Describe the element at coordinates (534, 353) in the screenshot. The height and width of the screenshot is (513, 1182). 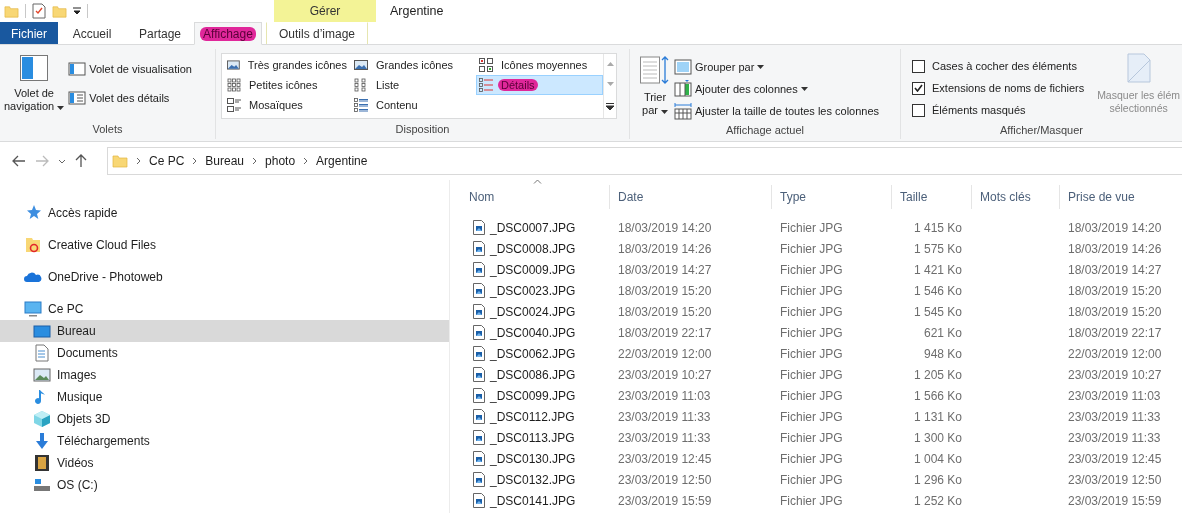
I see `file-name-cell: _DSC0062.JPG` at that location.